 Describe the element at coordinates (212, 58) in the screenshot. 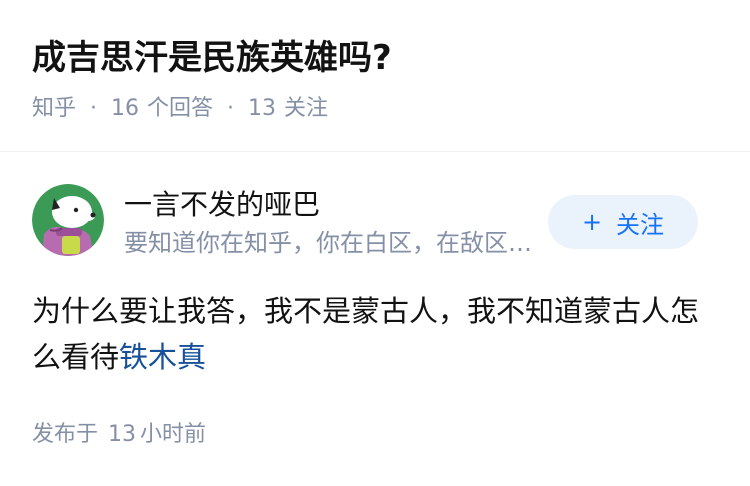

I see `question-title: 成吉思汗是民族英雄吗?` at that location.